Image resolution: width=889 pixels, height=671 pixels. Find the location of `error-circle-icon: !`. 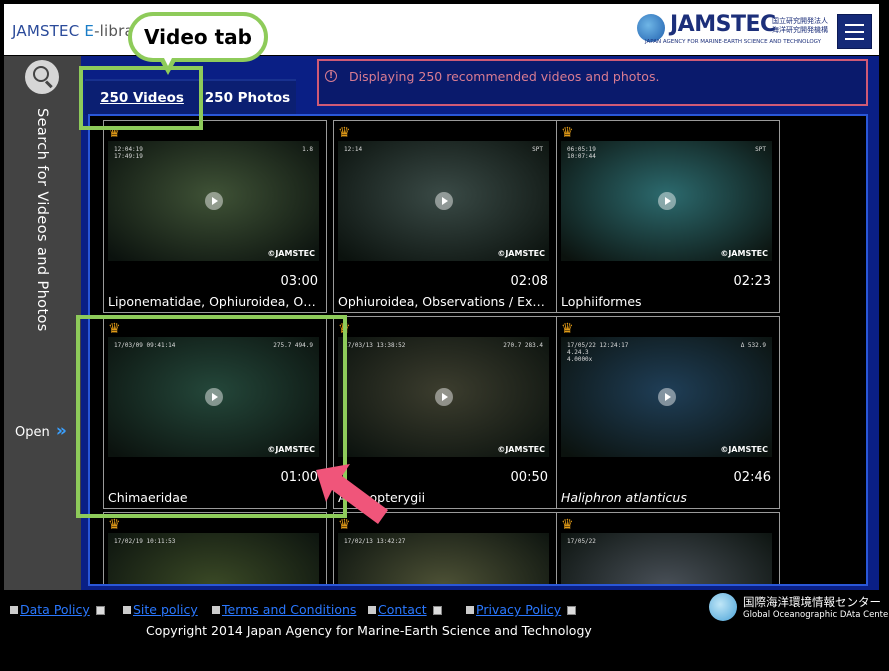

error-circle-icon: ! is located at coordinates (331, 76).